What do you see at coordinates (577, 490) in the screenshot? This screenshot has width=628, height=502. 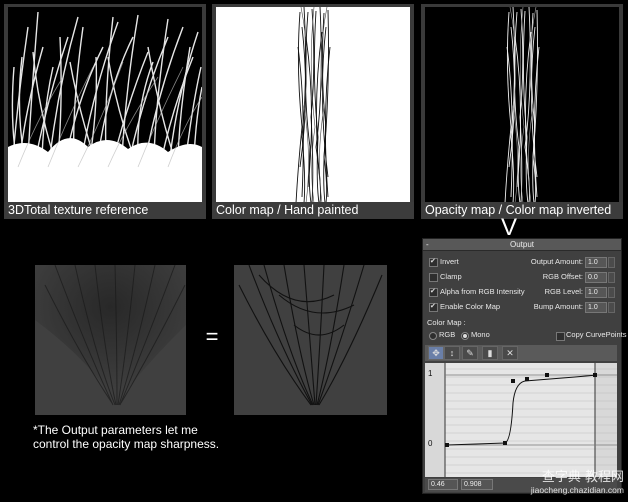 I see `watermark-line-2: jiaocheng.chazidian.com` at bounding box center [577, 490].